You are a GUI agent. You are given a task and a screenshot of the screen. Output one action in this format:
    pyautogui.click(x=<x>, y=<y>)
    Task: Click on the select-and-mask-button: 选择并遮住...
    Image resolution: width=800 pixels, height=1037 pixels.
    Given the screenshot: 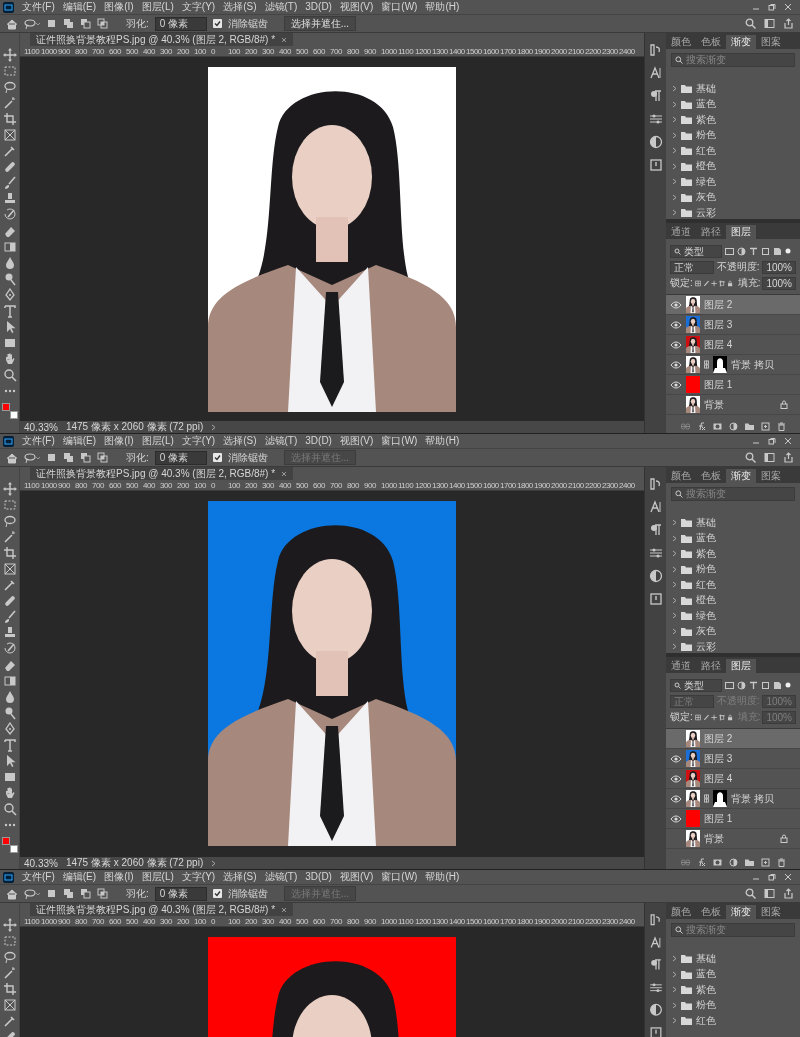 What is the action you would take?
    pyautogui.click(x=320, y=23)
    